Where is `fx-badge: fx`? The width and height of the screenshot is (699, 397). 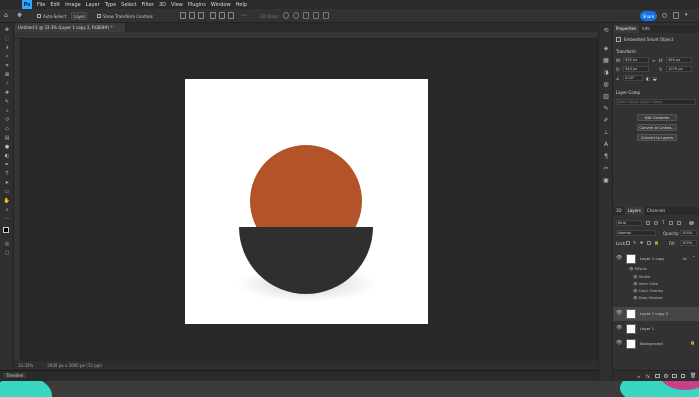
fx-badge: fx is located at coordinates (685, 258).